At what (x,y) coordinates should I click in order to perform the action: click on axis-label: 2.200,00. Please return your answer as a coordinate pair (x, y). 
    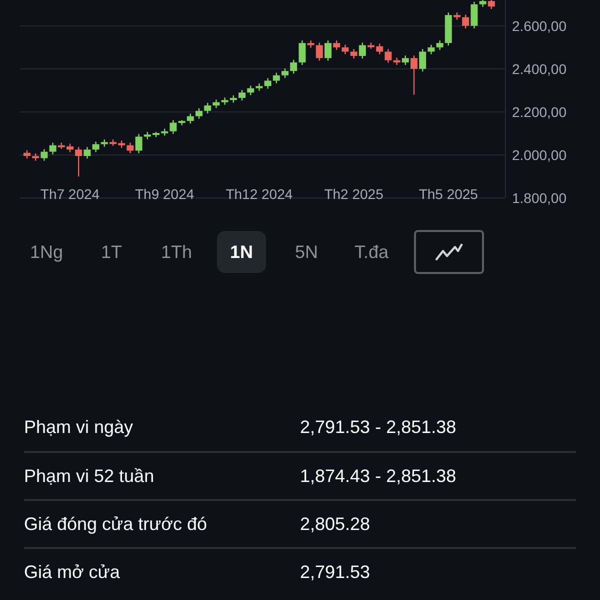
    Looking at the image, I should click on (539, 112).